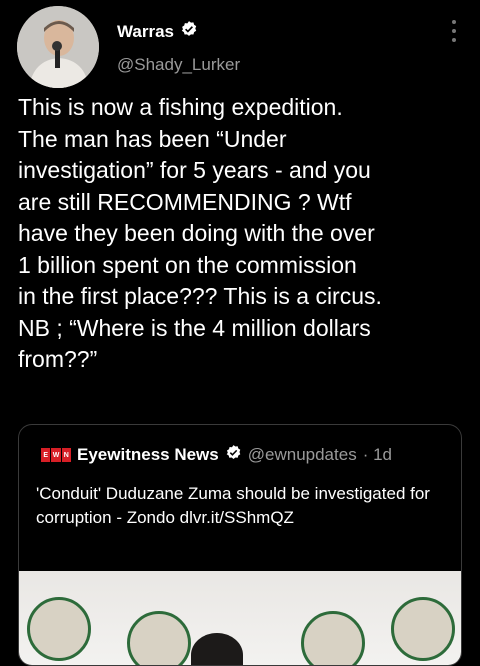 The width and height of the screenshot is (480, 666). I want to click on ewn-logo-icon: EWN, so click(56, 455).